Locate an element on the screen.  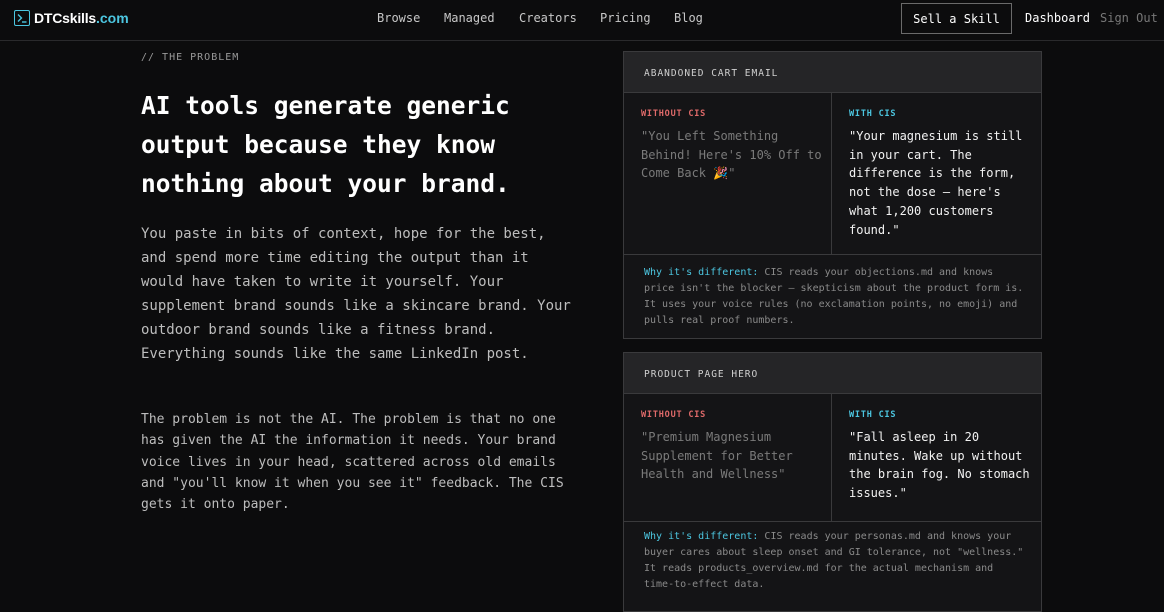
sign-out-link: Sign Out is located at coordinates (1129, 18).